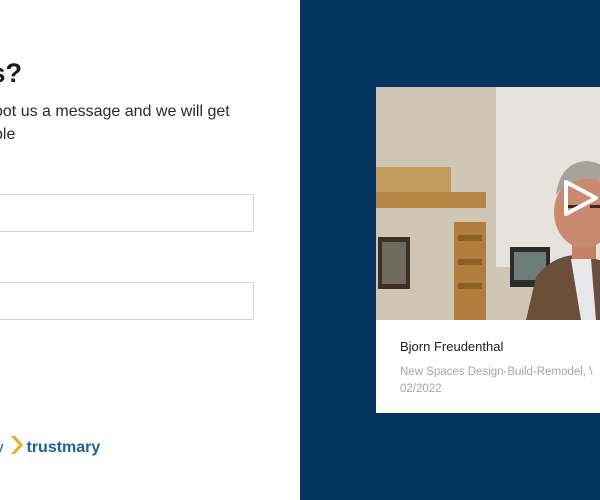  What do you see at coordinates (581, 198) in the screenshot?
I see `play-icon` at bounding box center [581, 198].